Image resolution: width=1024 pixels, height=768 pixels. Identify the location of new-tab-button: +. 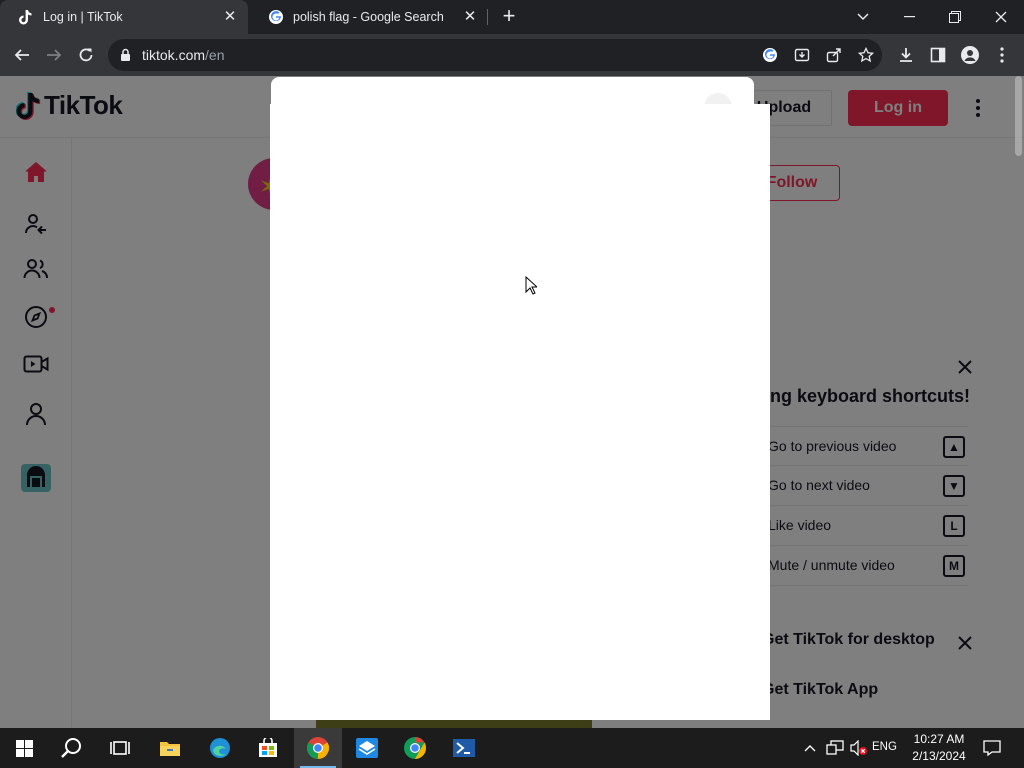
(509, 16).